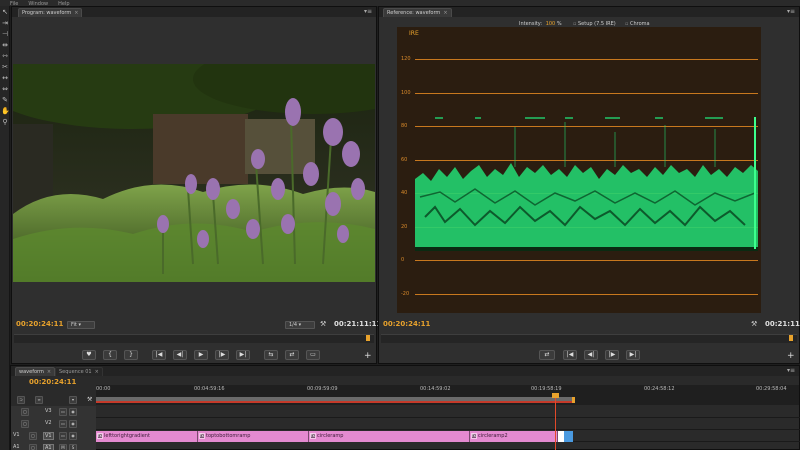  What do you see at coordinates (5, 12) in the screenshot?
I see `selection-tool-icon: ↖` at bounding box center [5, 12].